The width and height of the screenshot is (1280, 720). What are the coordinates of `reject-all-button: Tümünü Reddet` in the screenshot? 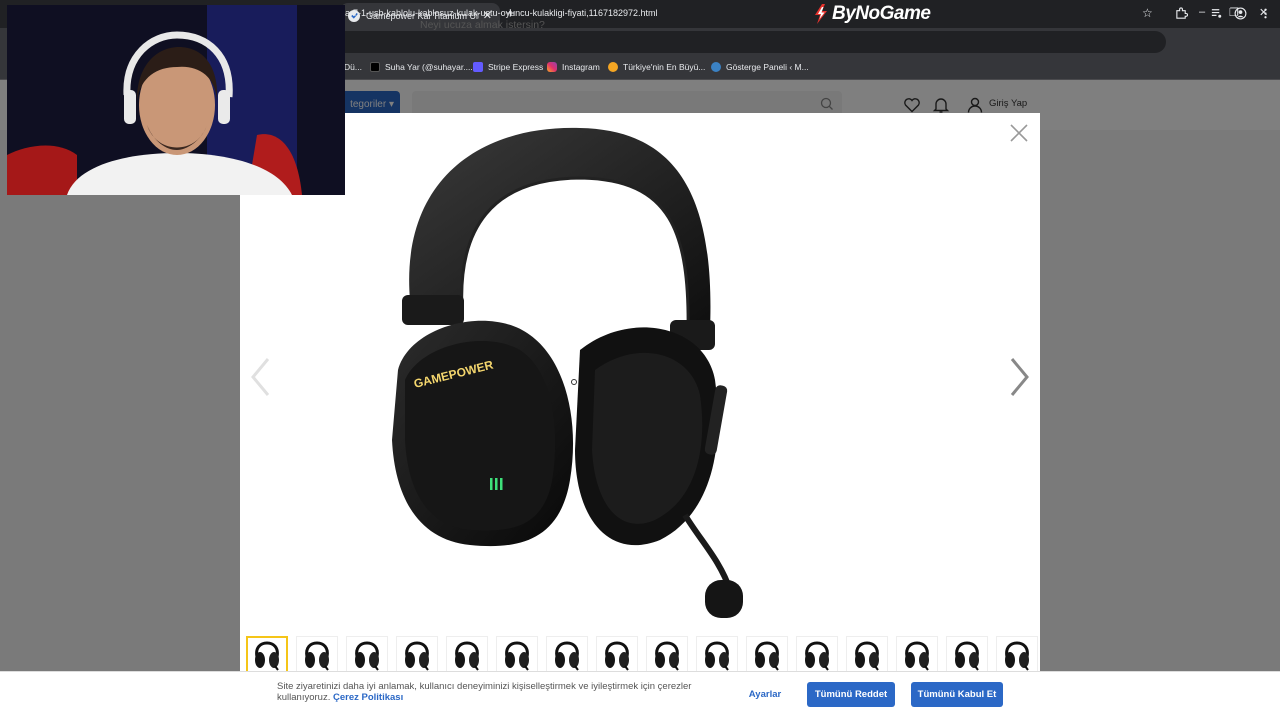 It's located at (851, 694).